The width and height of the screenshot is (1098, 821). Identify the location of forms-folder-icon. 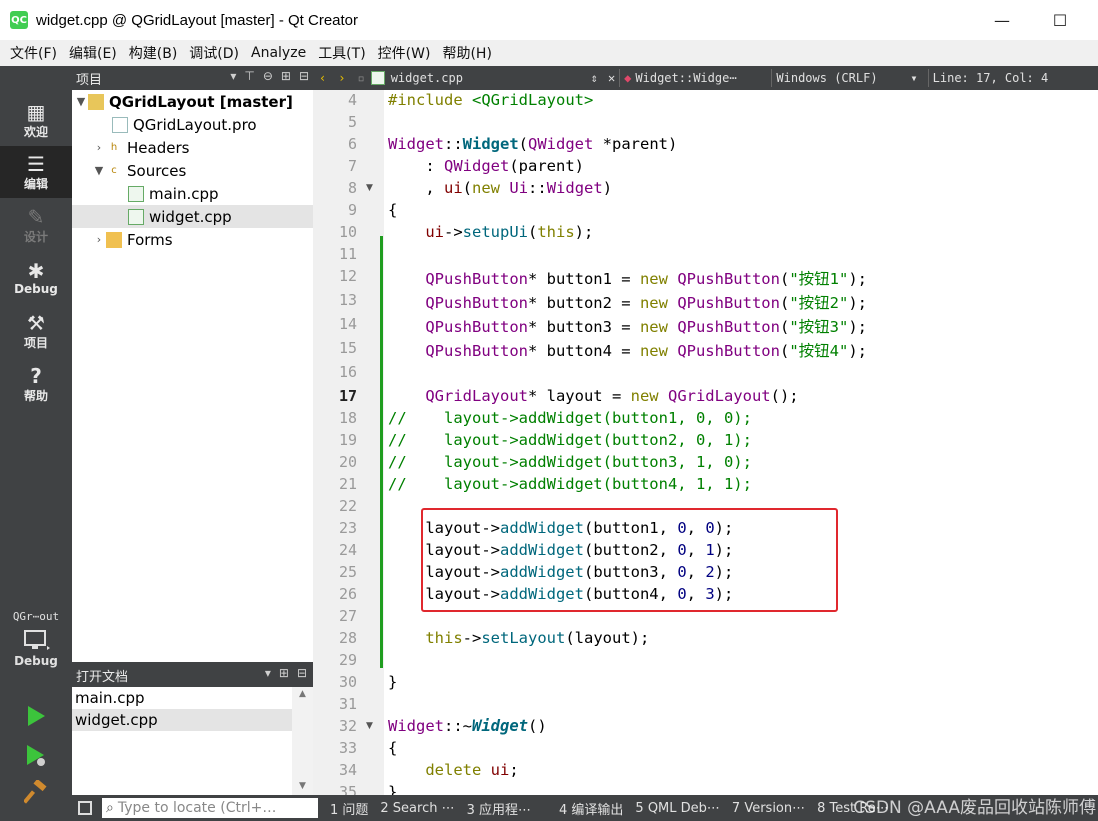
(114, 239).